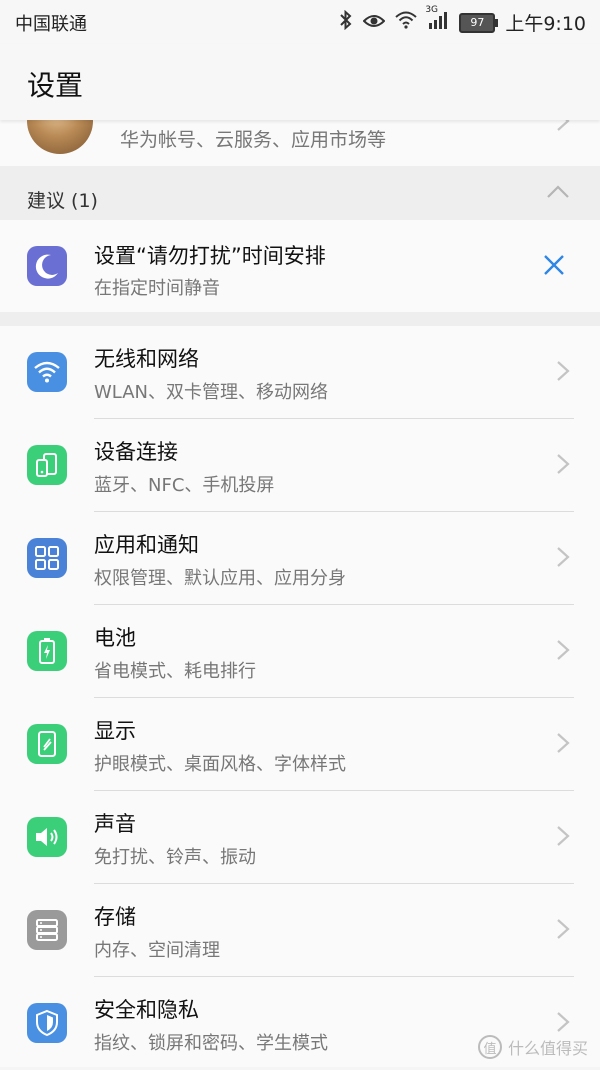  I want to click on settings-item-display: 显示 护眼模式、桌面风格、字体样式, so click(300, 744).